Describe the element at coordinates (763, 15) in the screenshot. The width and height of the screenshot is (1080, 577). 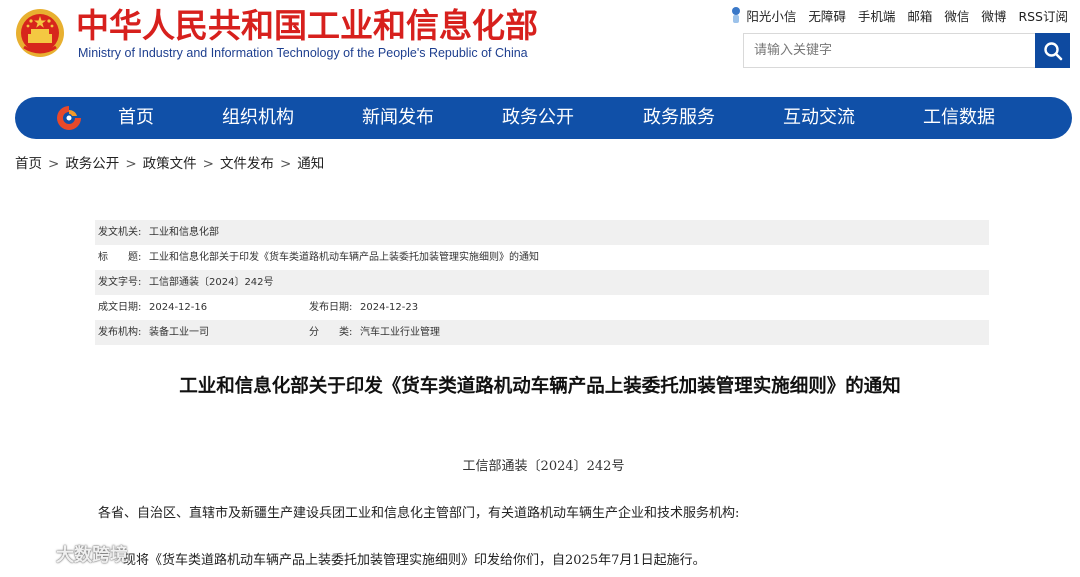
I see `top-link-sunshine: 阳光小信` at that location.